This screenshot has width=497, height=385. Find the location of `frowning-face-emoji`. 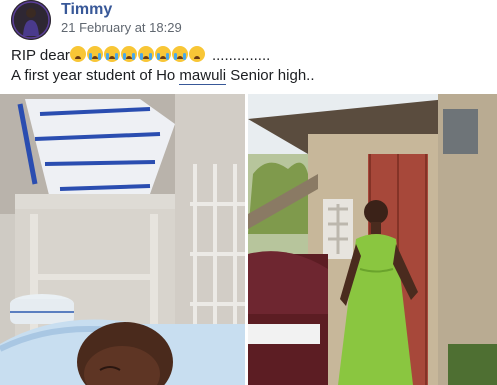

frowning-face-emoji is located at coordinates (196, 54).